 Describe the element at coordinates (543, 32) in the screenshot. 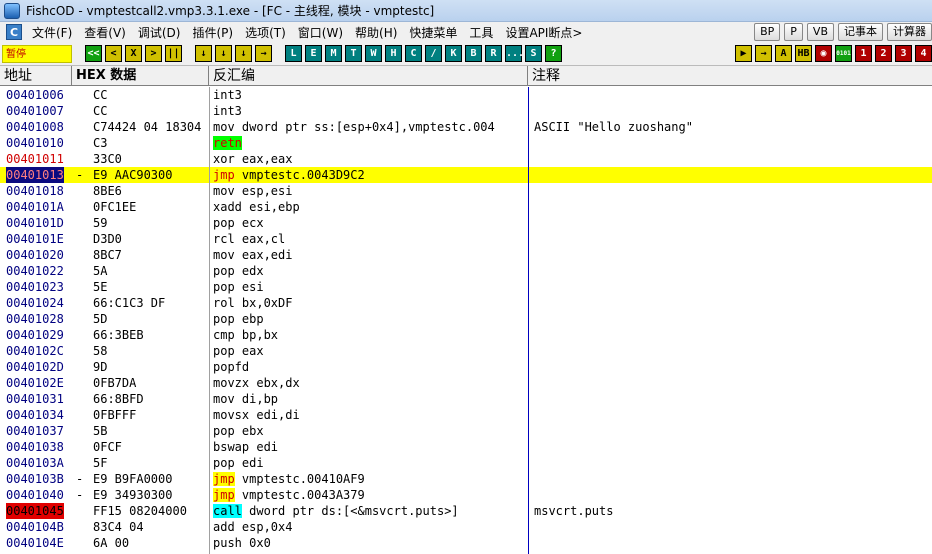

I see `menu-set-api-breakpoint: 设置API断点>` at that location.